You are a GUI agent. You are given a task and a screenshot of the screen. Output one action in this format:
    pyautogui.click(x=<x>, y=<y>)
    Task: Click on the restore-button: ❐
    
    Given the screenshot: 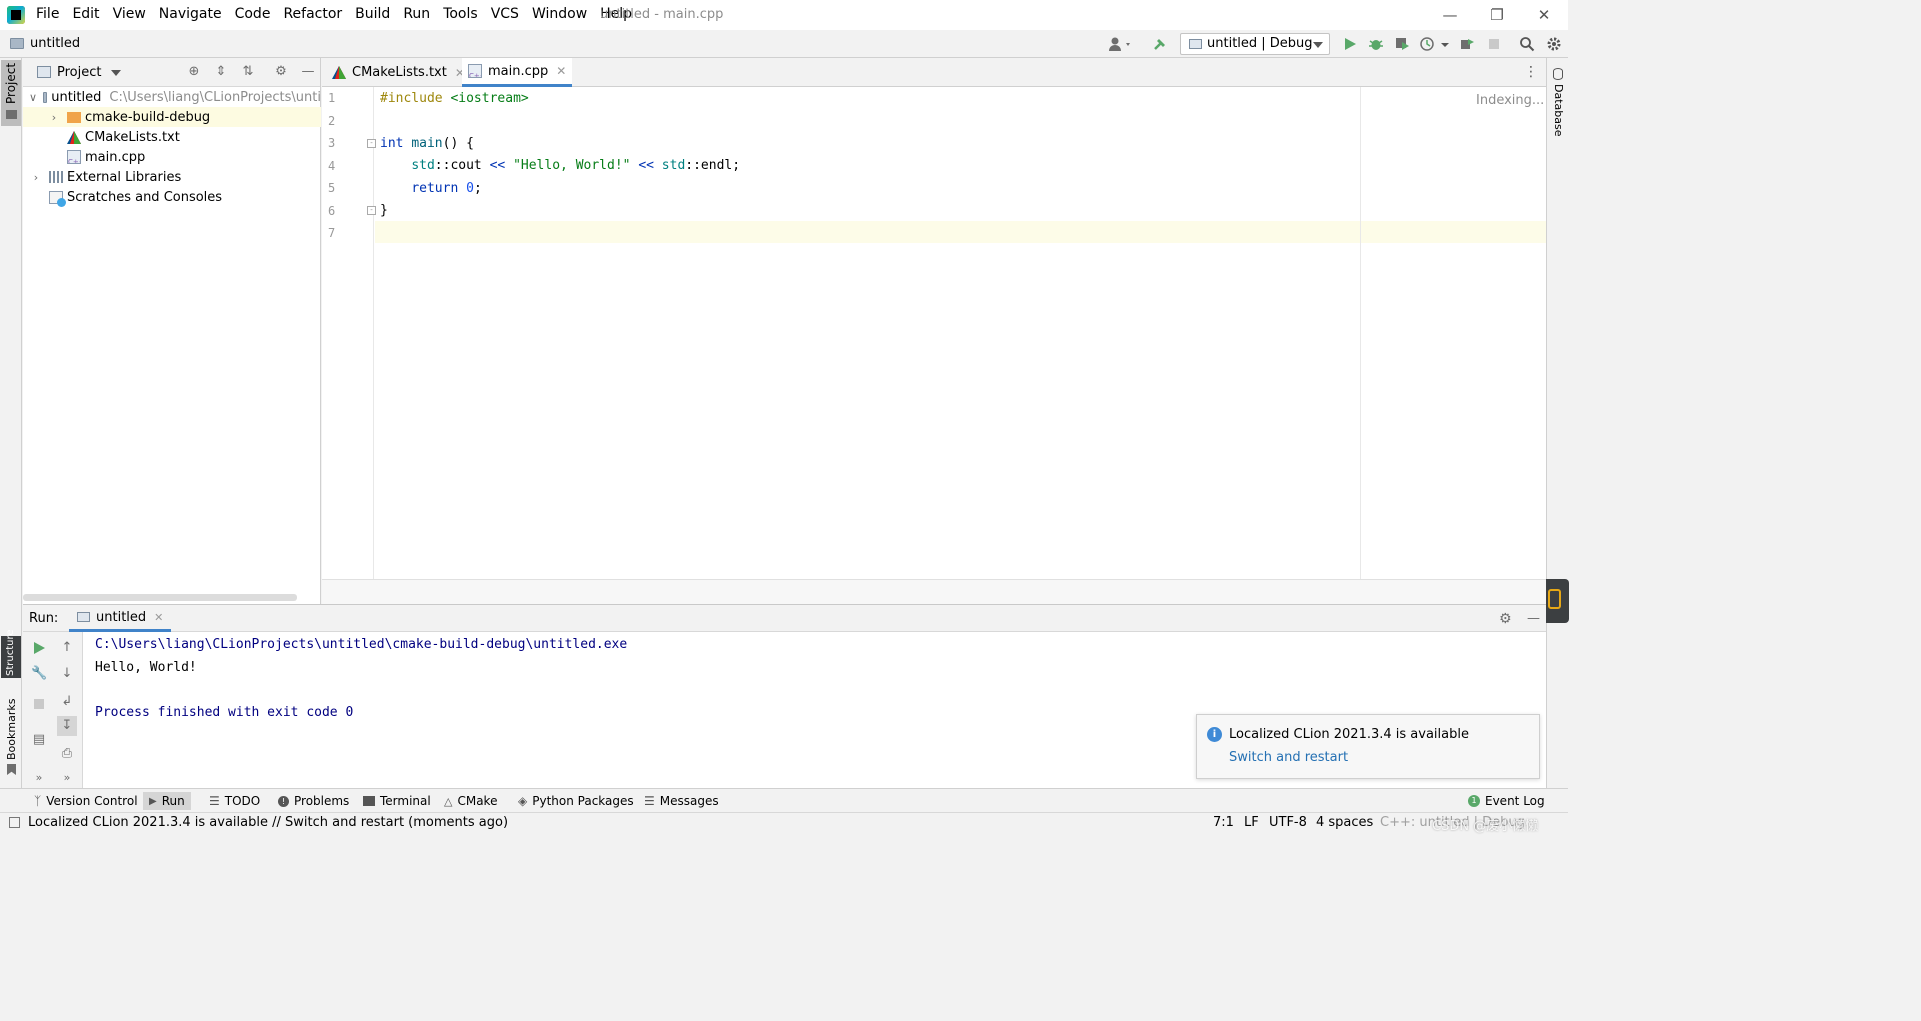 What is the action you would take?
    pyautogui.click(x=1497, y=15)
    